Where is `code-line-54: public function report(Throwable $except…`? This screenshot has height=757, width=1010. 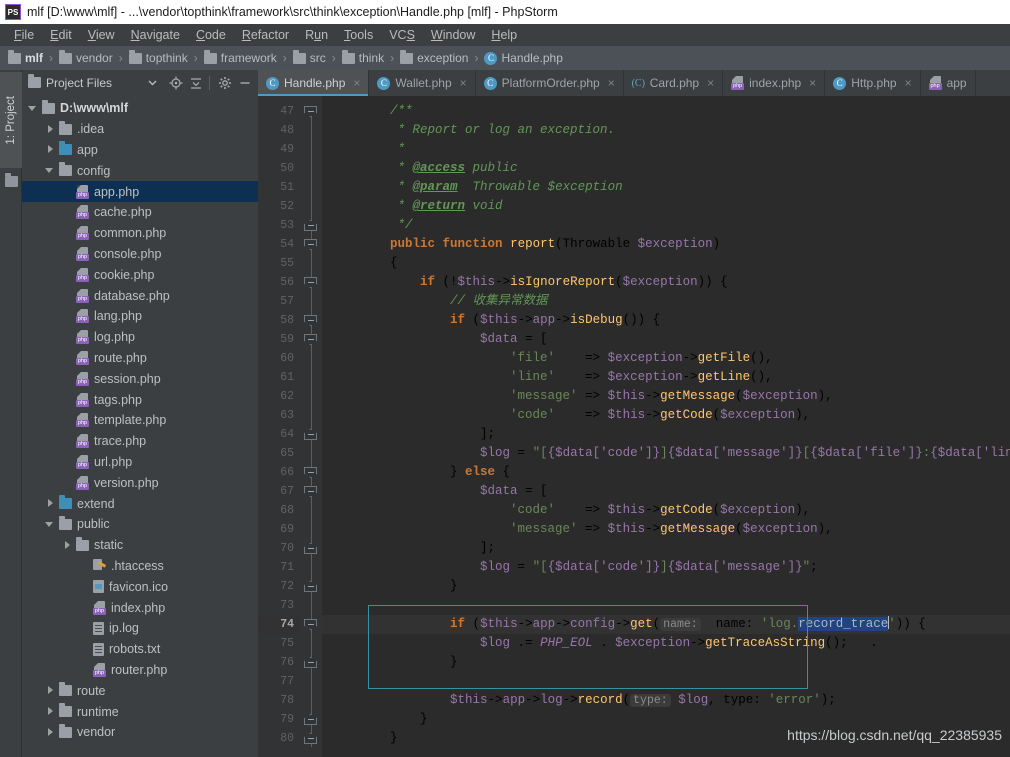 code-line-54: public function report(Throwable $except… is located at coordinates (666, 244).